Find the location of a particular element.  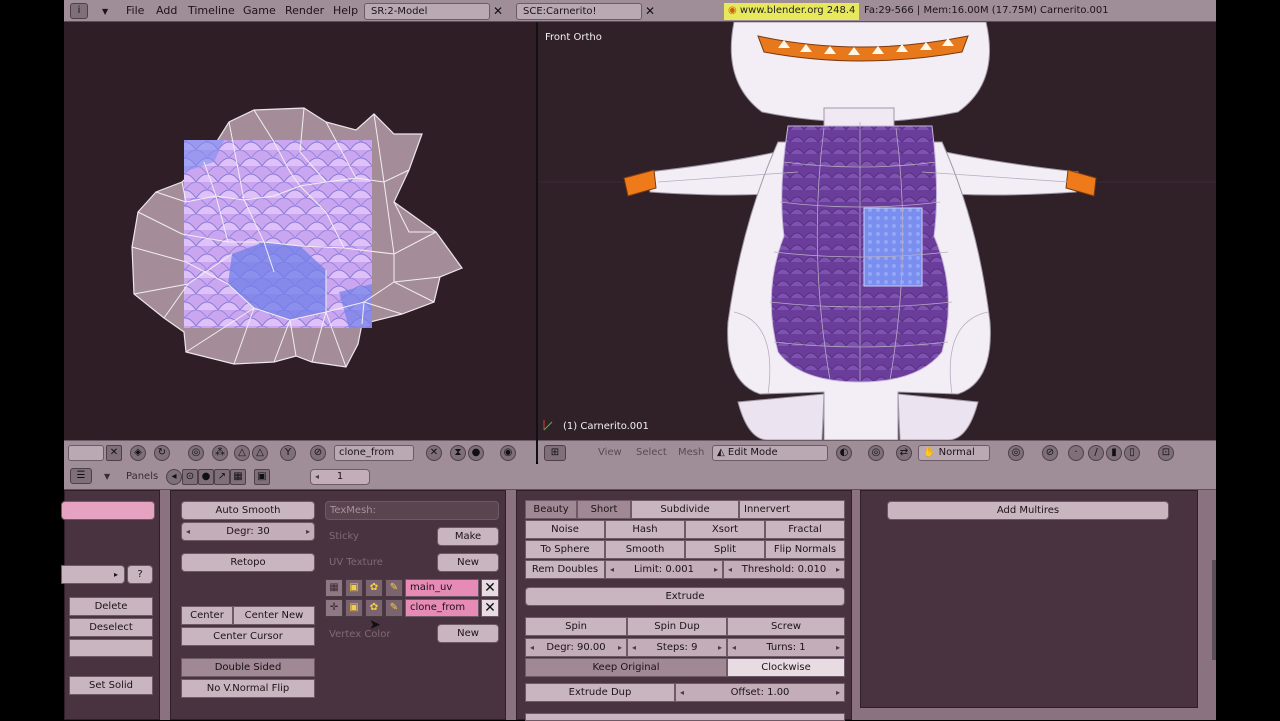

spin-button: Spin is located at coordinates (576, 626).